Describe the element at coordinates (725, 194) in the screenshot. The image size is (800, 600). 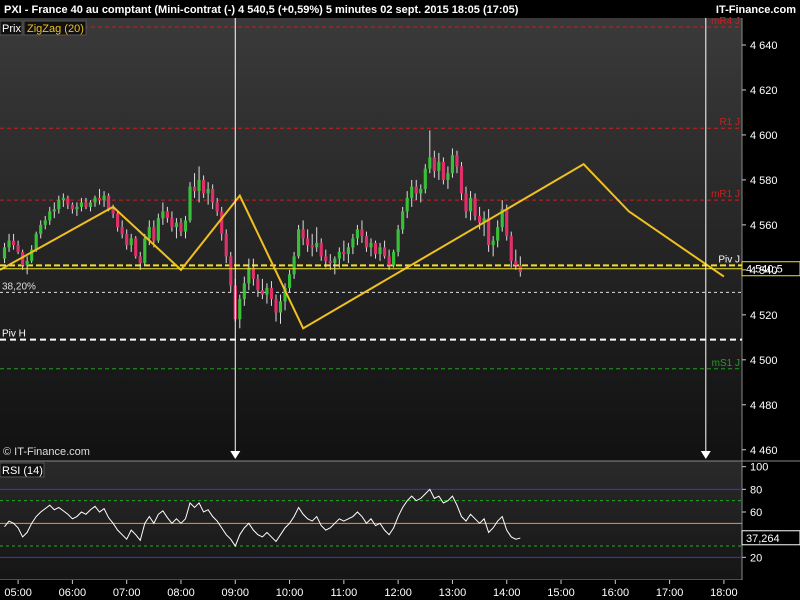
I see `level-label: mR1 J` at that location.